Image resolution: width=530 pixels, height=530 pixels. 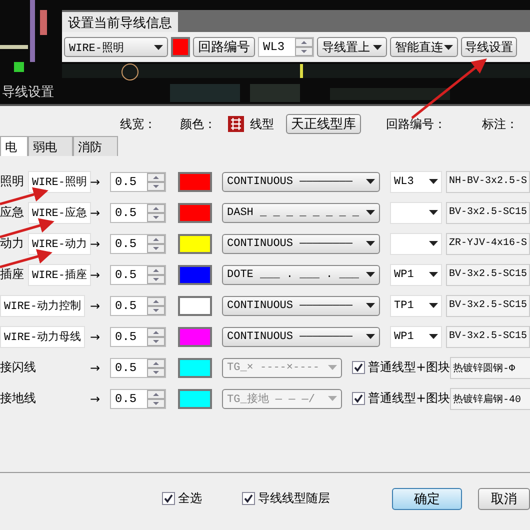 What do you see at coordinates (301, 274) in the screenshot?
I see `linetype-dropdown: DOTE ___ . ___ . ___` at bounding box center [301, 274].